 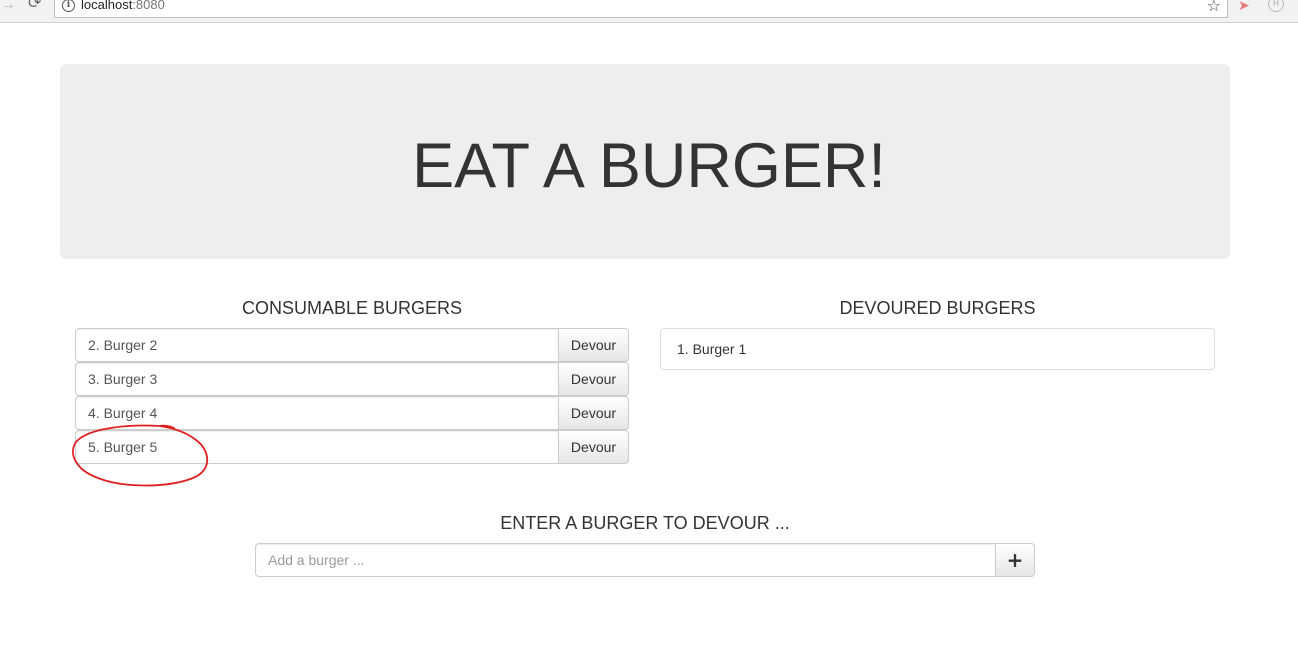 I want to click on devoured-item: 1. Burger 1, so click(x=712, y=349).